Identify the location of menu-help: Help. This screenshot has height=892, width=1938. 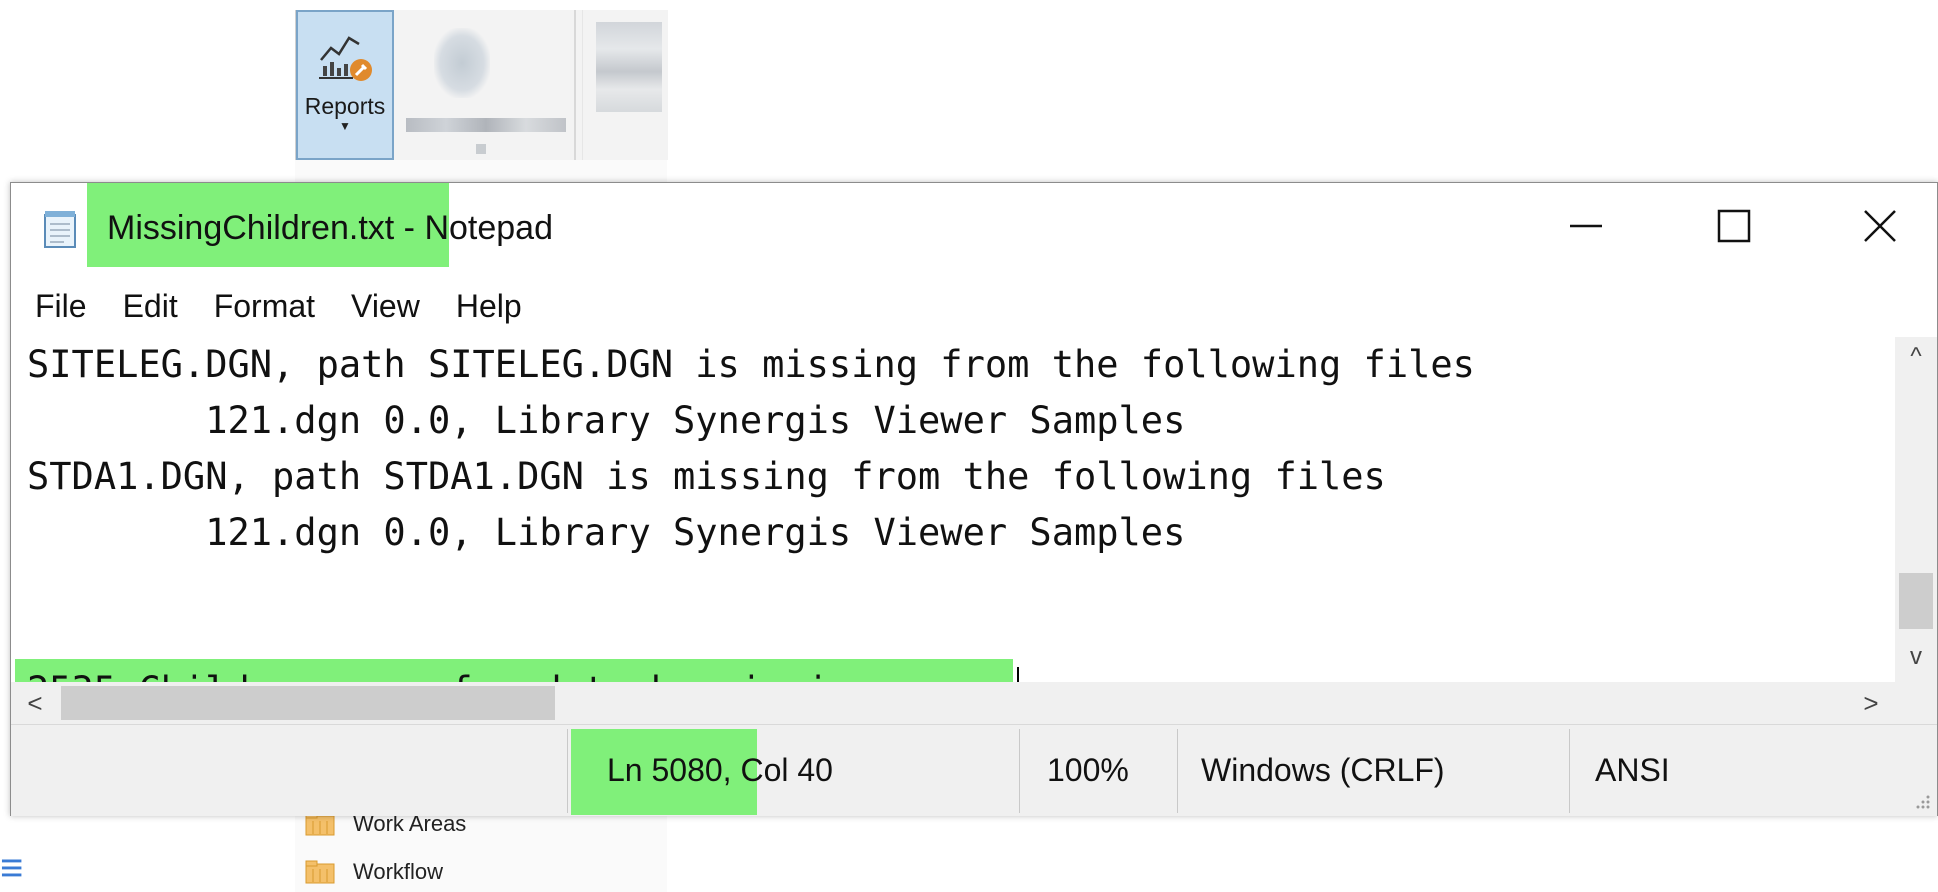
(489, 306).